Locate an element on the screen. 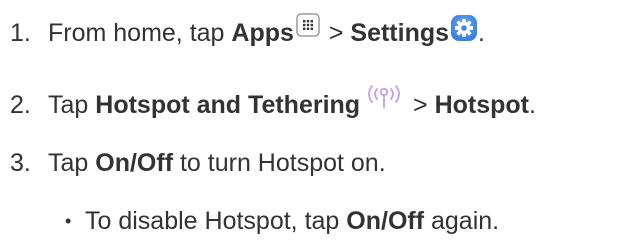 The height and width of the screenshot is (252, 627). apps-label: Apps is located at coordinates (262, 33).